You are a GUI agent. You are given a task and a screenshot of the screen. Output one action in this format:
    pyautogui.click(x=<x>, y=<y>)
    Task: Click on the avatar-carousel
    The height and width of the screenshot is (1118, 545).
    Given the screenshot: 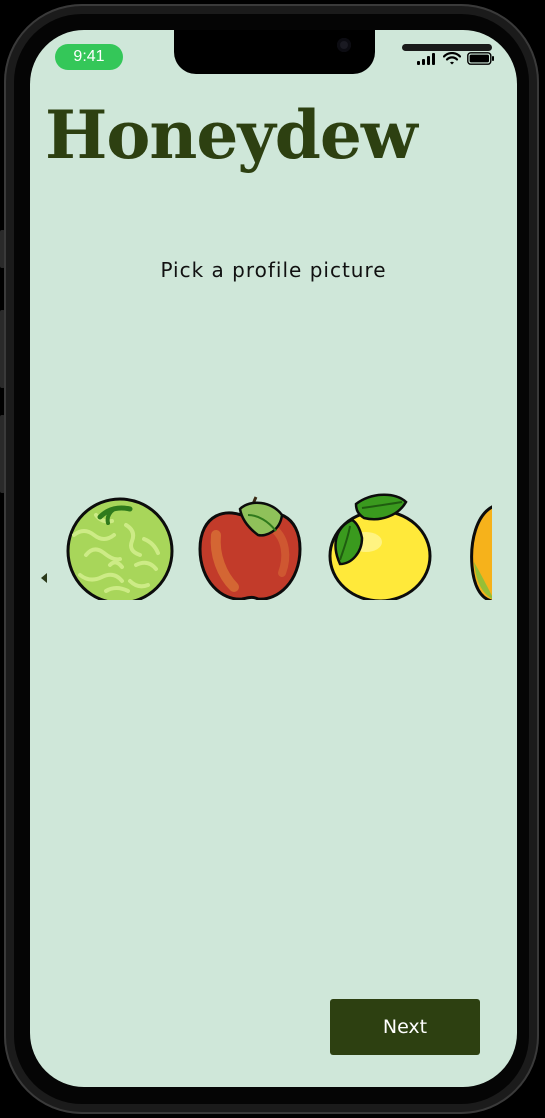 What is the action you would take?
    pyautogui.click(x=261, y=525)
    